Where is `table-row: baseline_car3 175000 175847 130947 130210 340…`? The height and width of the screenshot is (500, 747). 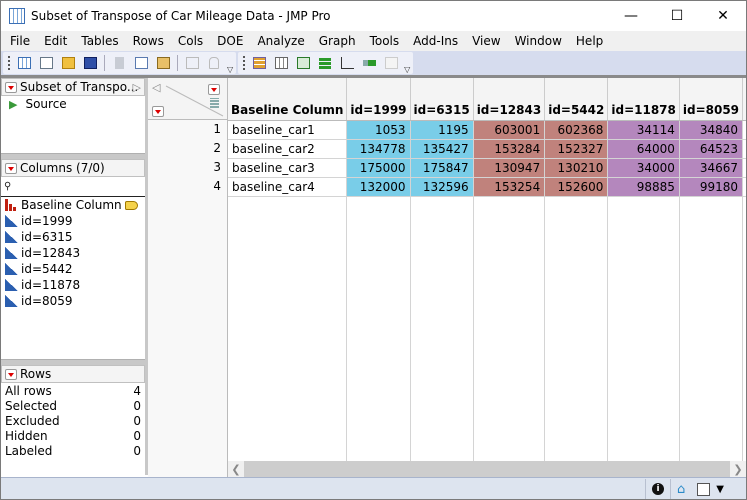 table-row: baseline_car3 175000 175847 130947 130210 340… is located at coordinates (487, 168).